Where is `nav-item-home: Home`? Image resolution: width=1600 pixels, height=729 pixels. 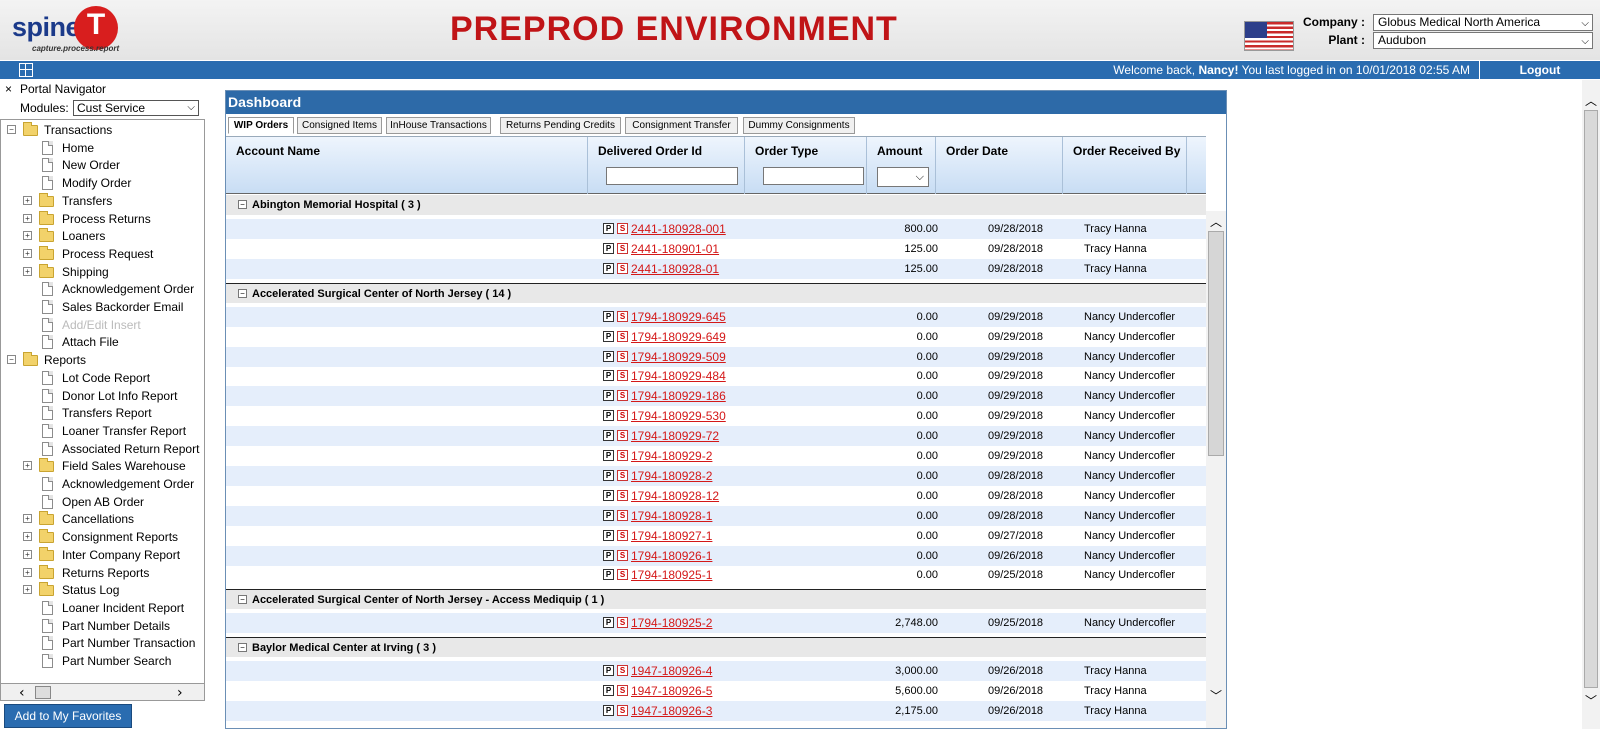
nav-item-home: Home is located at coordinates (102, 148).